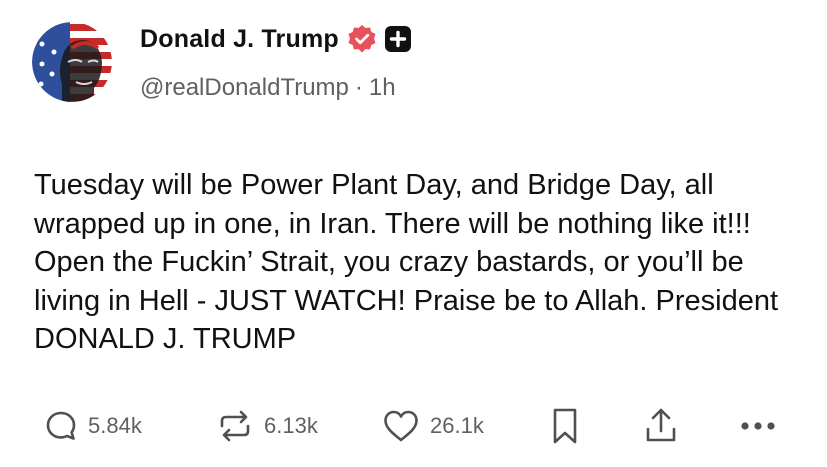 The height and width of the screenshot is (467, 827). I want to click on repost-button: 6.13k, so click(267, 426).